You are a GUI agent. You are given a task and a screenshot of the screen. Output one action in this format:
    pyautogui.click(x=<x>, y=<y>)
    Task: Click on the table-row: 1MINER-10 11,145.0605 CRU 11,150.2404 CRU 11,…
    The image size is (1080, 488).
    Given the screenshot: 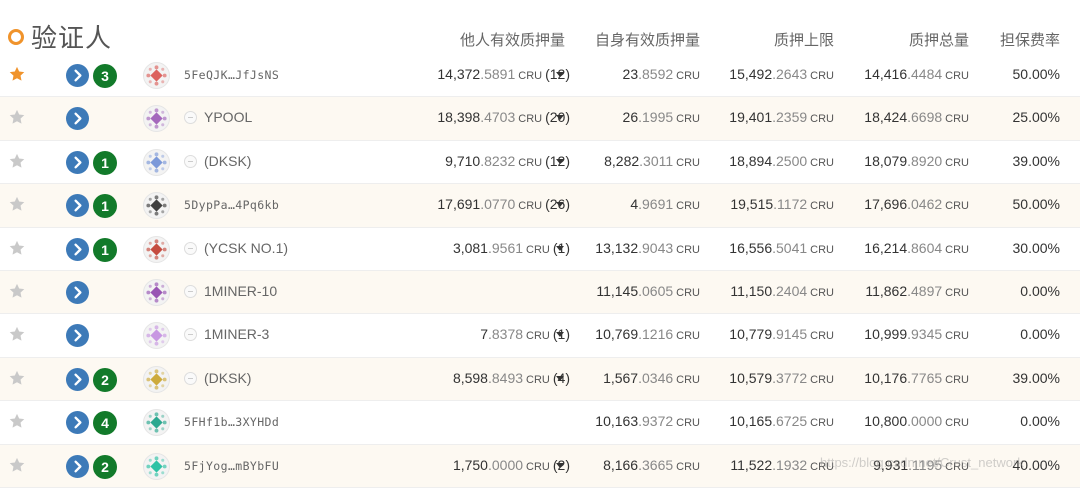 What is the action you would take?
    pyautogui.click(x=540, y=292)
    